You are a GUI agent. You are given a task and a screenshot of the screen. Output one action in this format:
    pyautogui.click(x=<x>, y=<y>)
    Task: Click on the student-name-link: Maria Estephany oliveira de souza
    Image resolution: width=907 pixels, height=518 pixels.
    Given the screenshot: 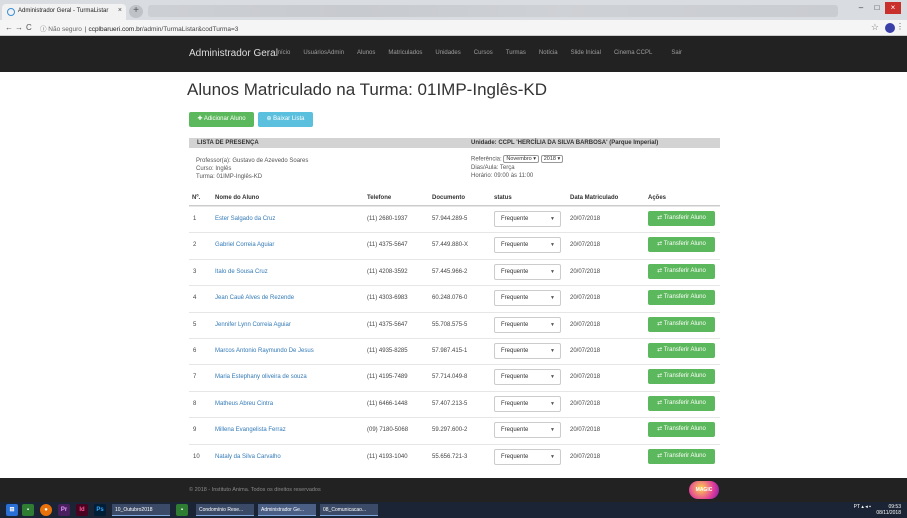 What is the action you would take?
    pyautogui.click(x=261, y=377)
    